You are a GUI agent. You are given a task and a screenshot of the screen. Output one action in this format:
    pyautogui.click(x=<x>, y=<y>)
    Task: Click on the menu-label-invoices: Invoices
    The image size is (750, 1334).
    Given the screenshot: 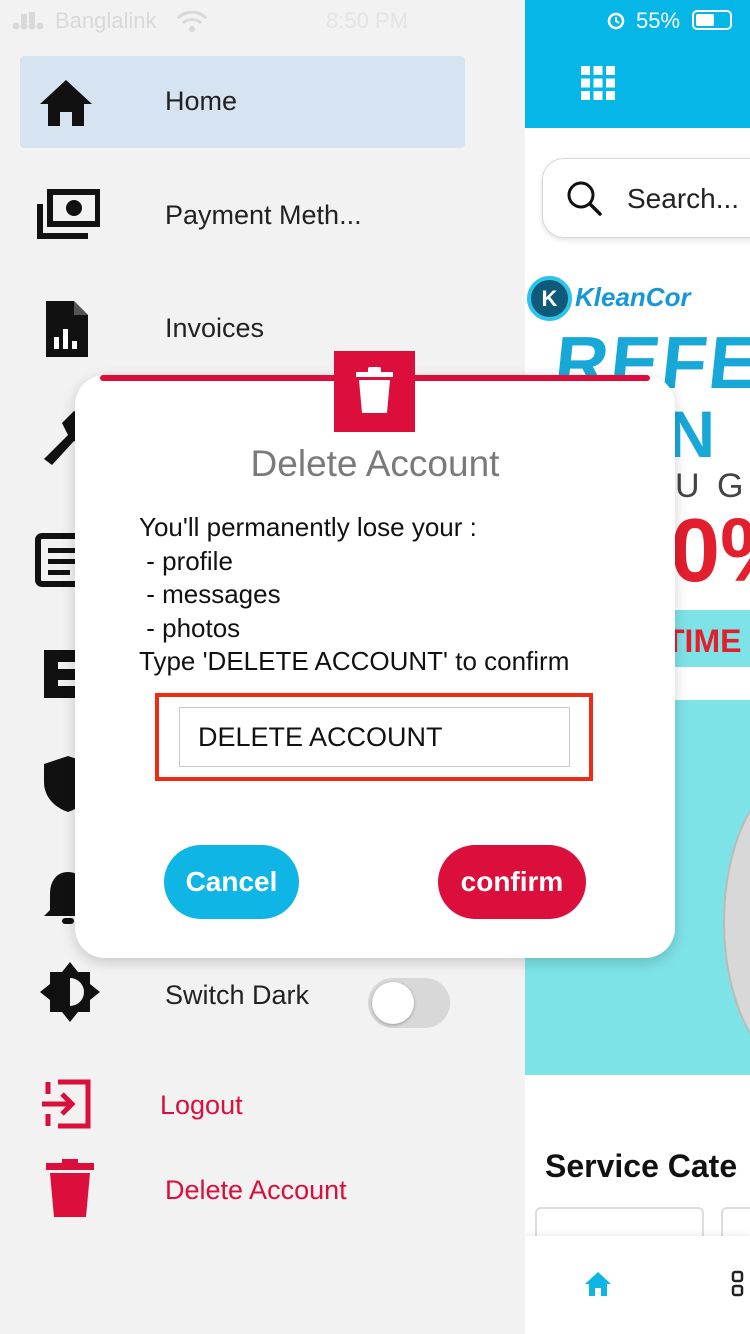 What is the action you would take?
    pyautogui.click(x=215, y=328)
    